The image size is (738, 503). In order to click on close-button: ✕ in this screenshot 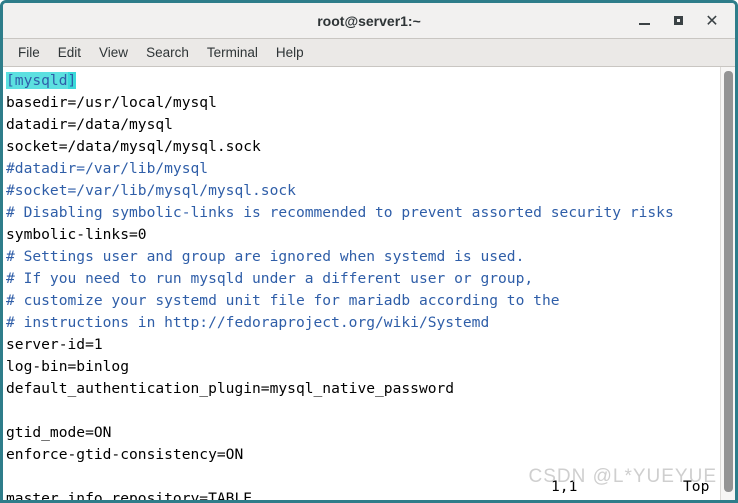, I will do `click(712, 21)`.